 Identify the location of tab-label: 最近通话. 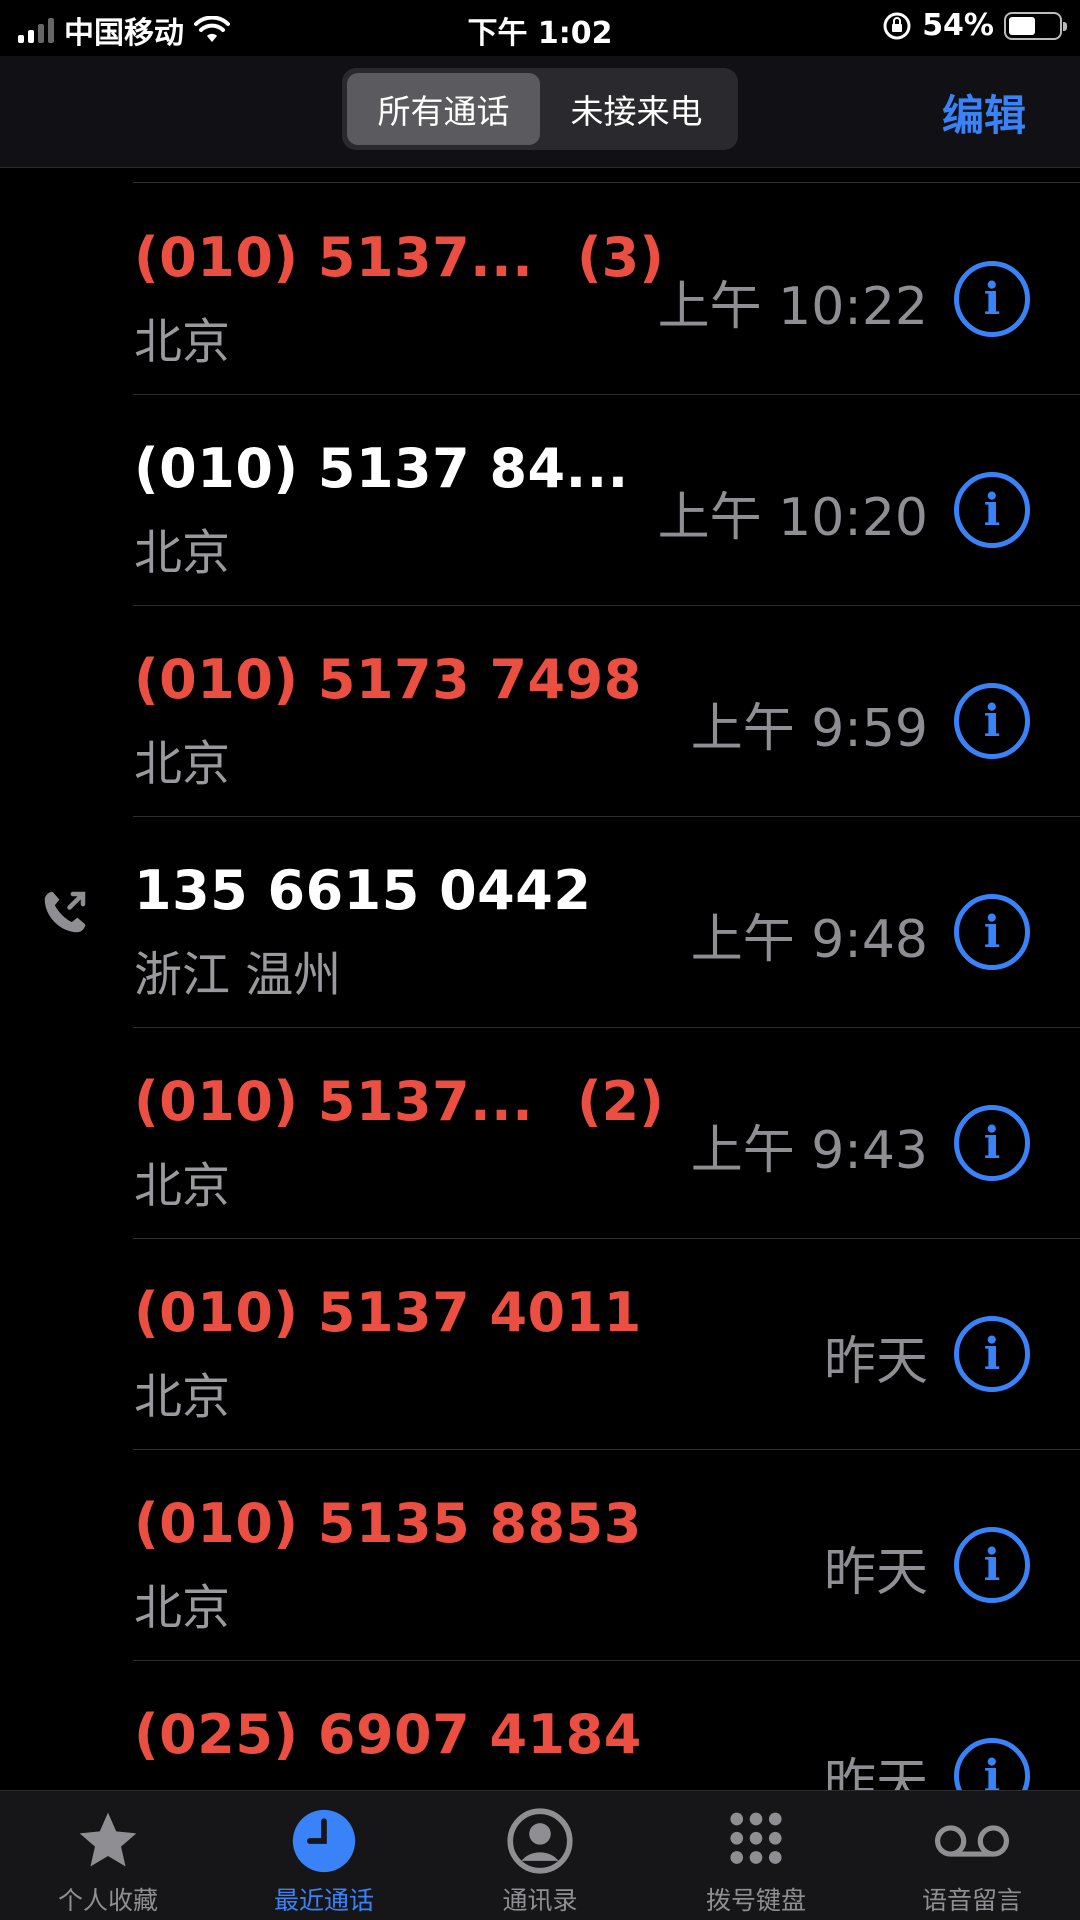
(323, 1900).